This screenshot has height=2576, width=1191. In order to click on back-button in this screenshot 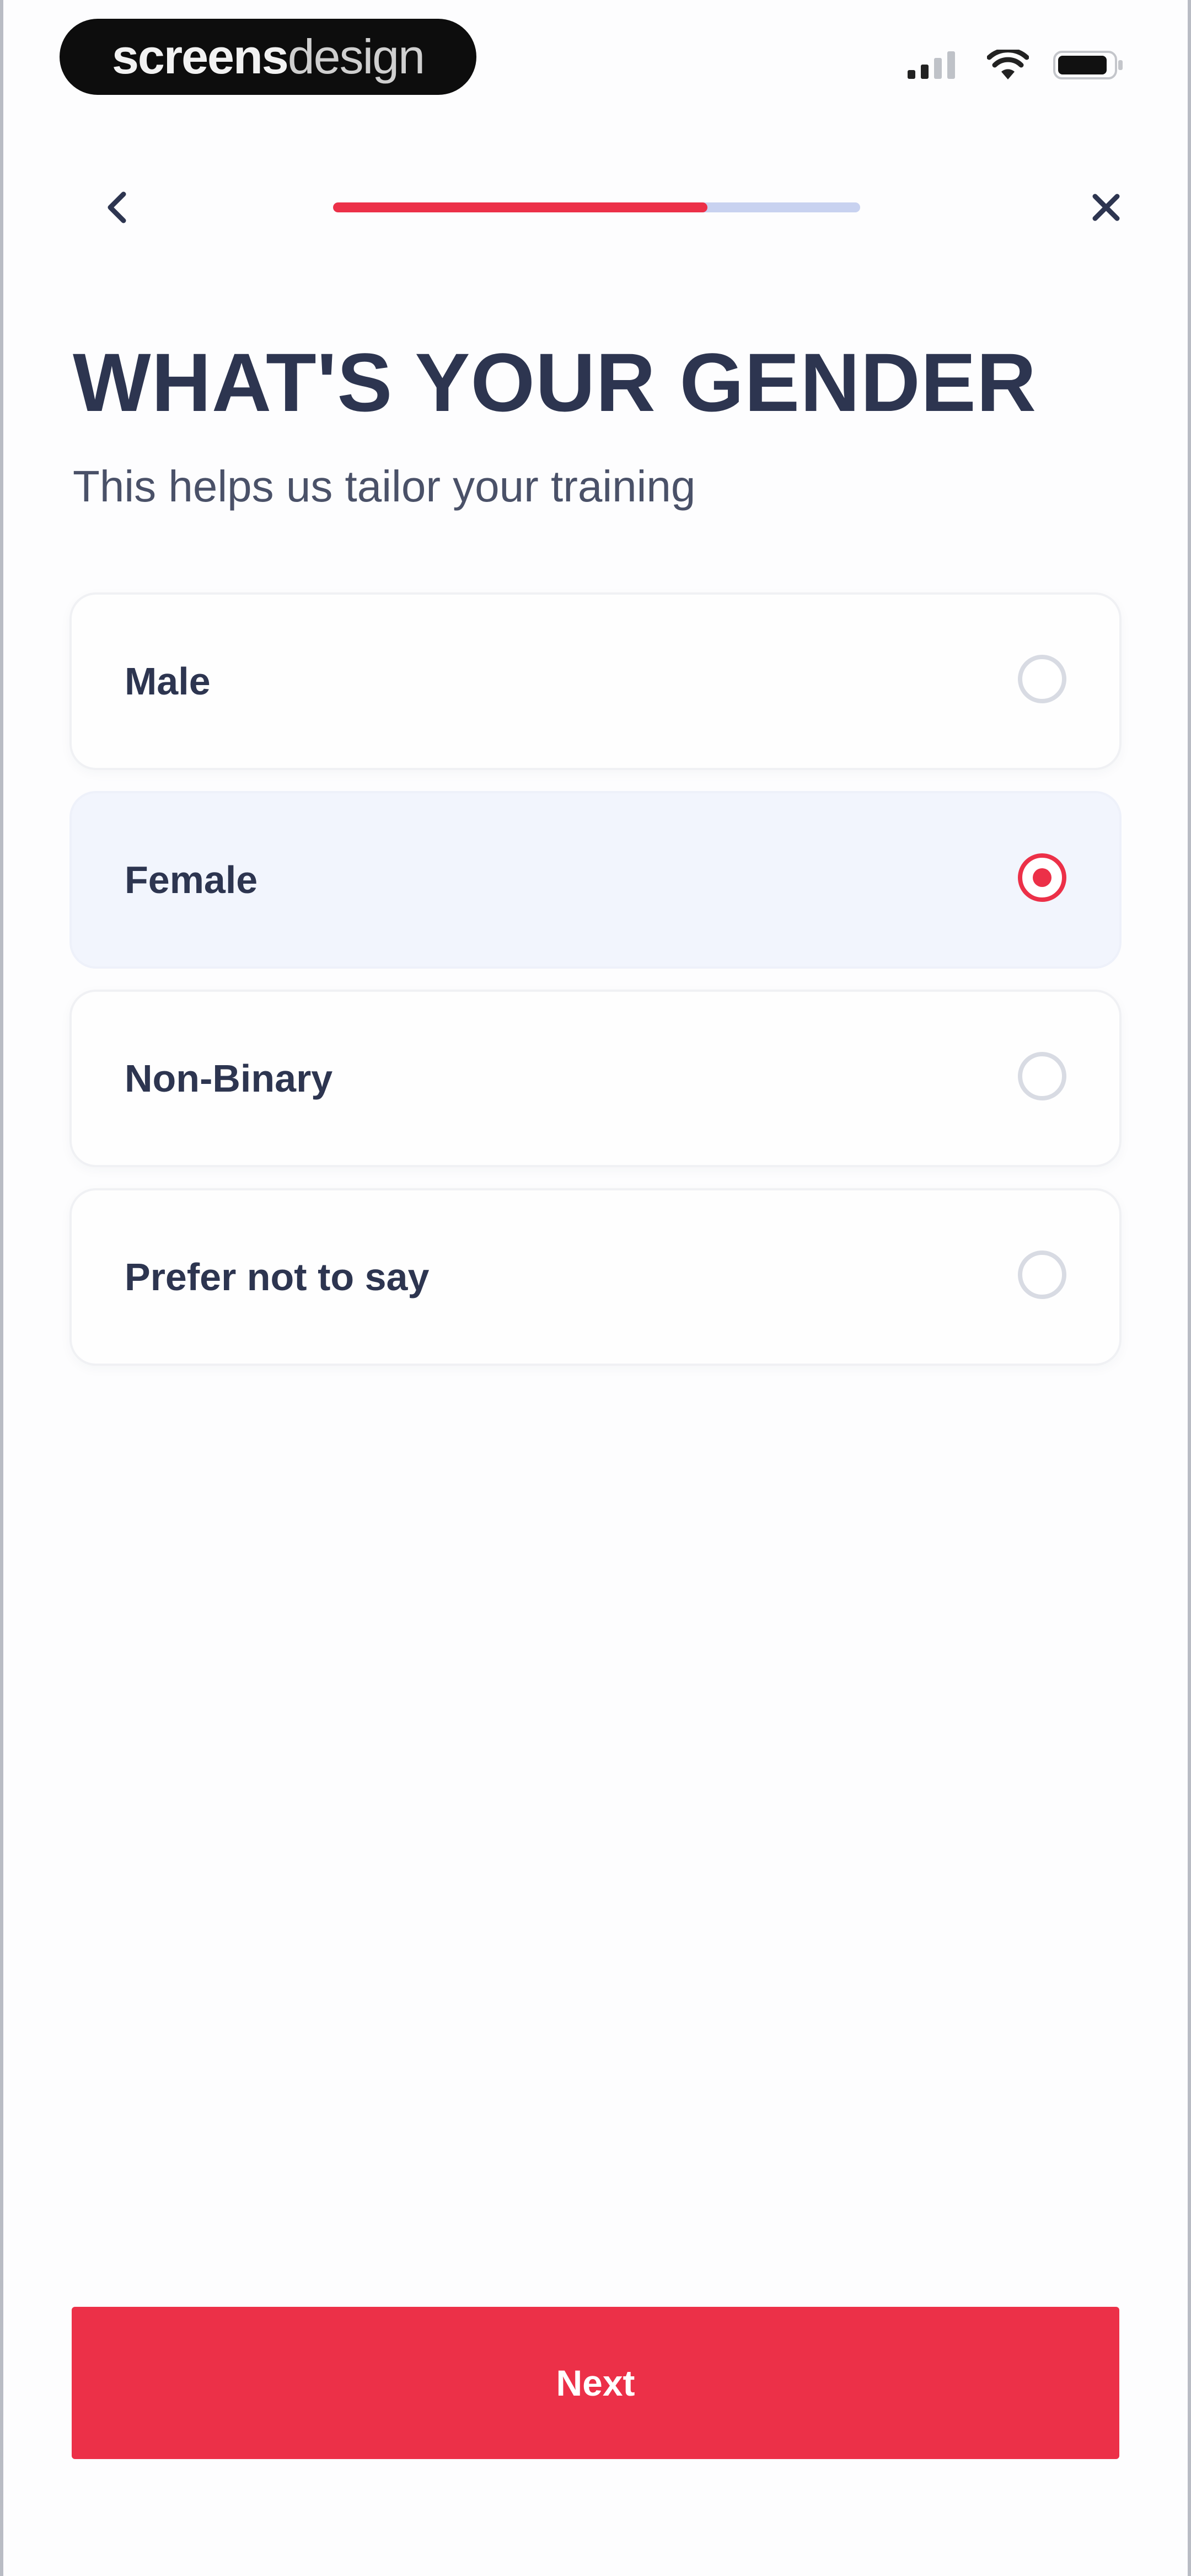, I will do `click(117, 207)`.